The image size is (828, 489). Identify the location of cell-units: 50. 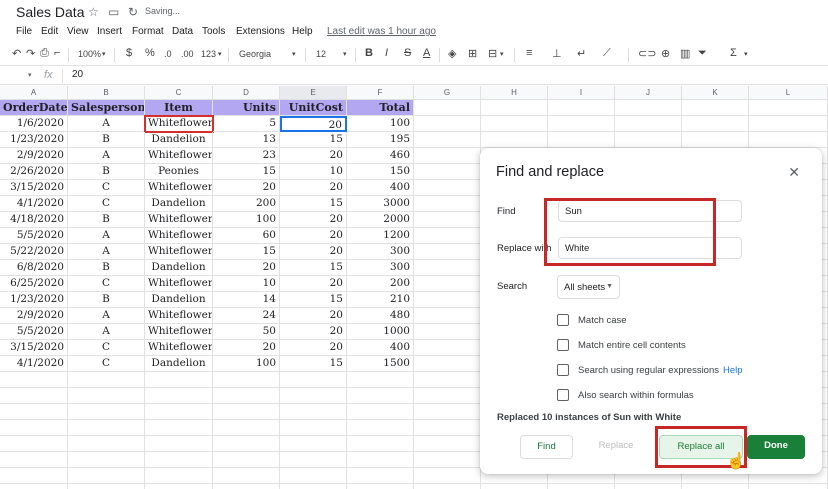
(246, 332).